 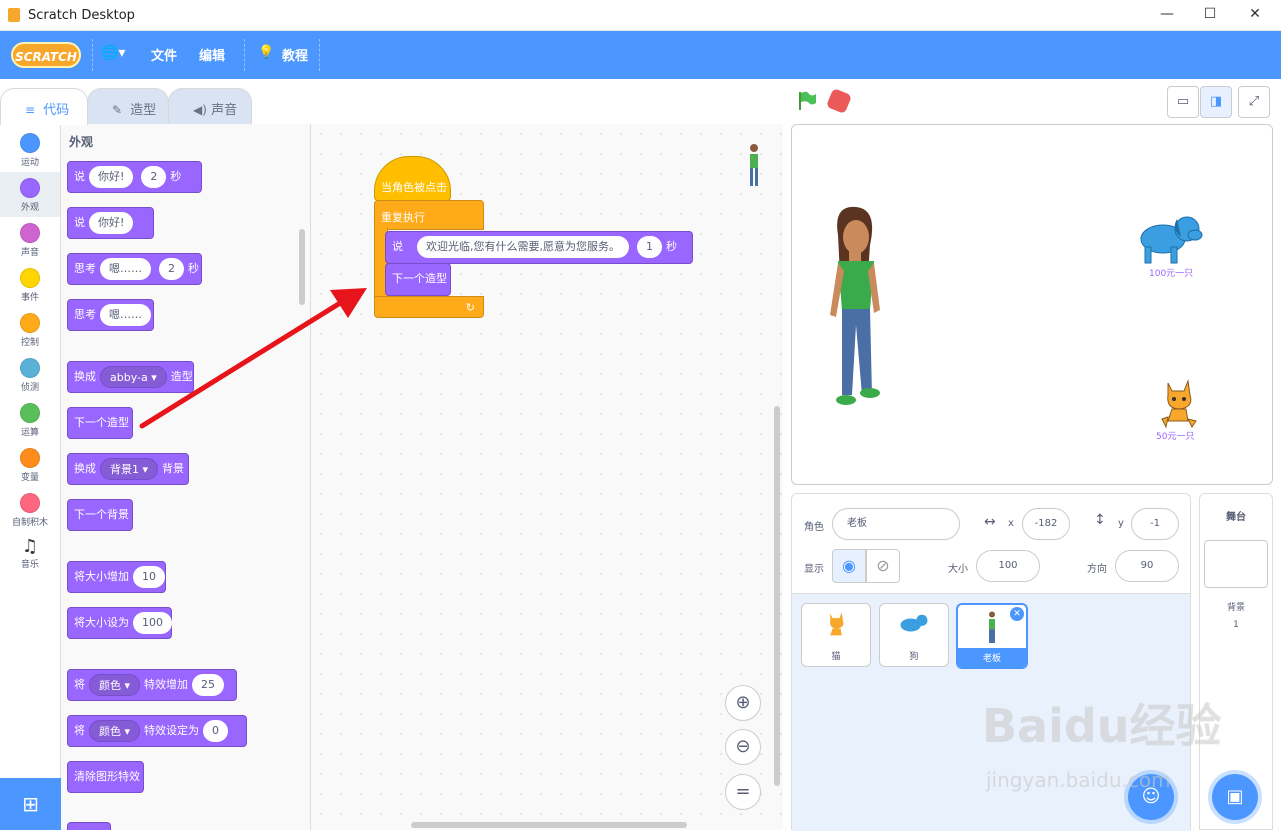 What do you see at coordinates (152, 685) in the screenshot?
I see `change-effect-block: 将颜色 ▾ 特效增加 25` at bounding box center [152, 685].